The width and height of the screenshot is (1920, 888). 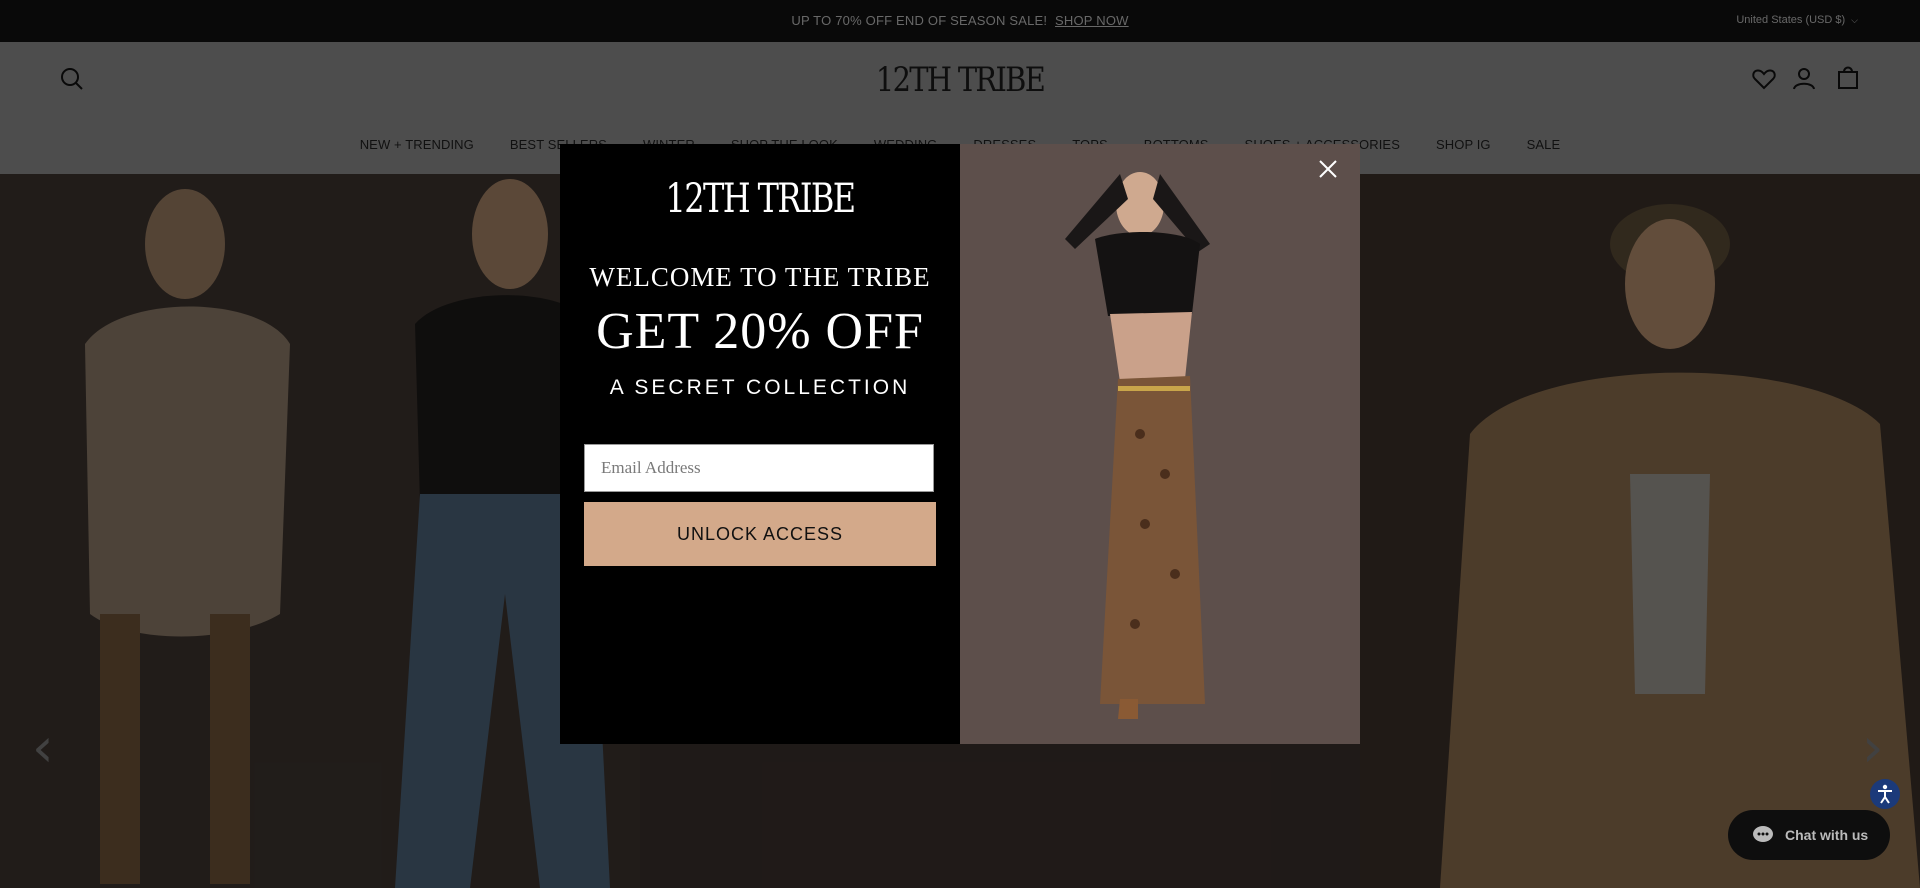 I want to click on model-photo, so click(x=1160, y=444).